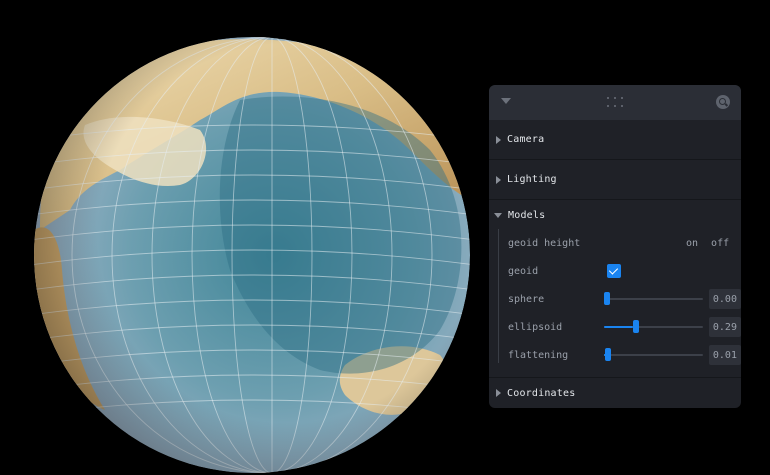 The width and height of the screenshot is (770, 475). What do you see at coordinates (692, 243) in the screenshot?
I see `geoid-height-on-button: on` at bounding box center [692, 243].